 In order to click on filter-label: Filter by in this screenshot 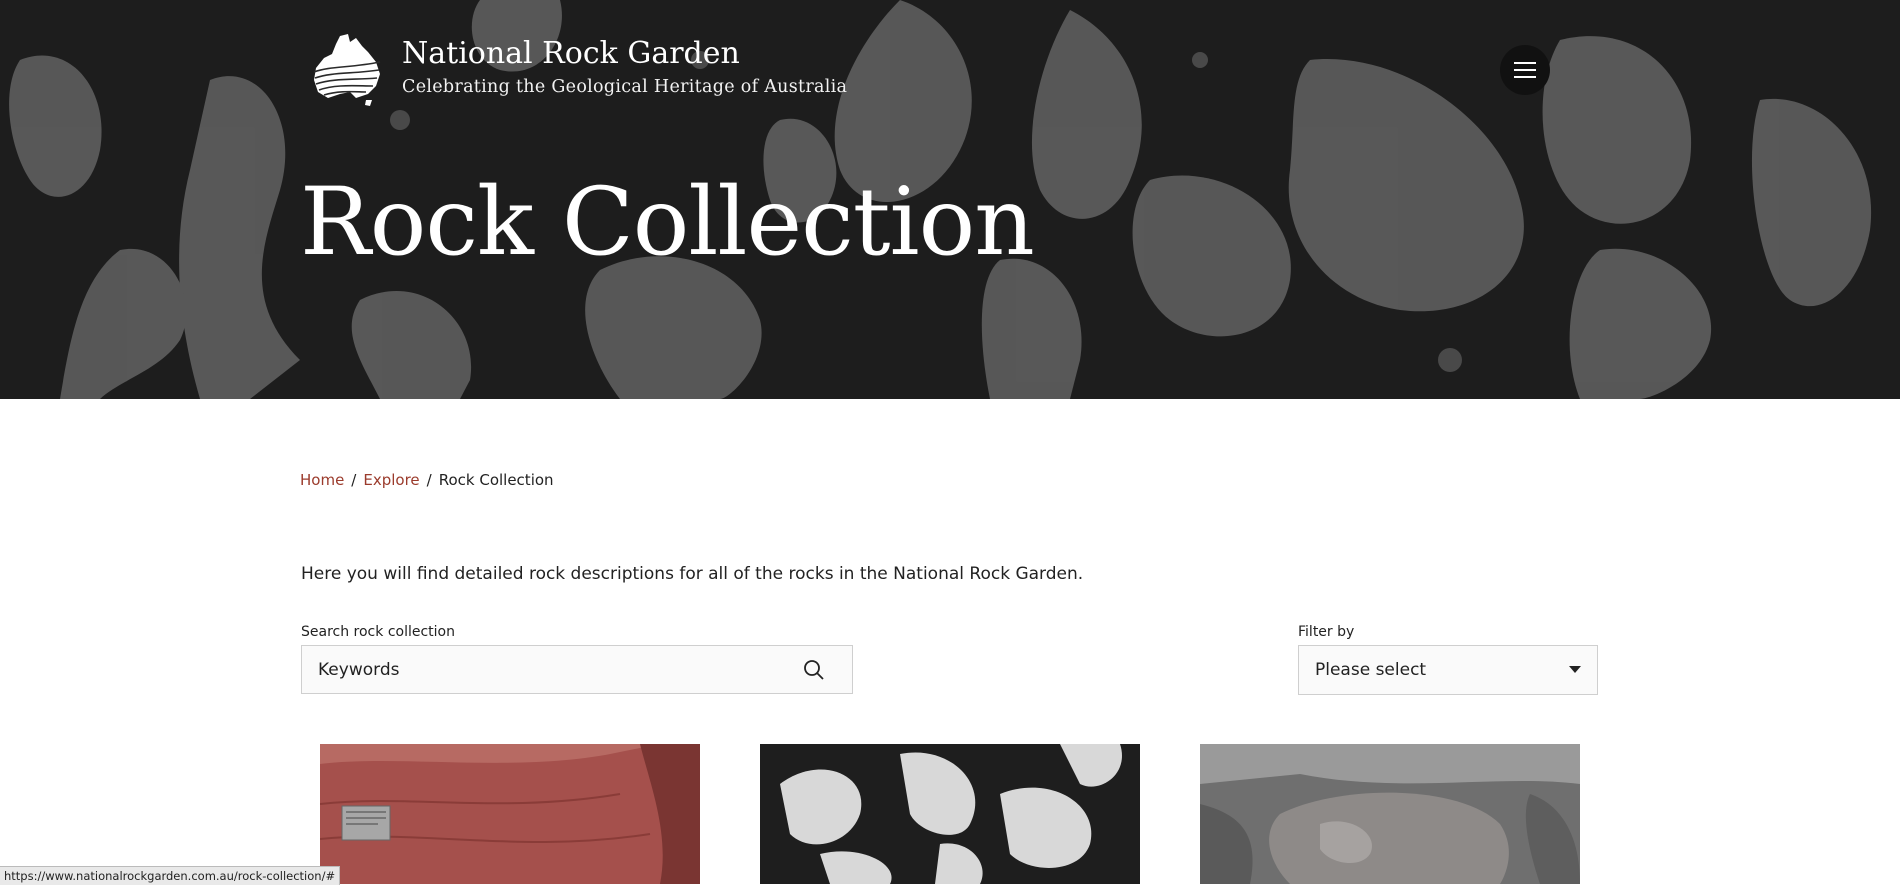, I will do `click(1326, 632)`.